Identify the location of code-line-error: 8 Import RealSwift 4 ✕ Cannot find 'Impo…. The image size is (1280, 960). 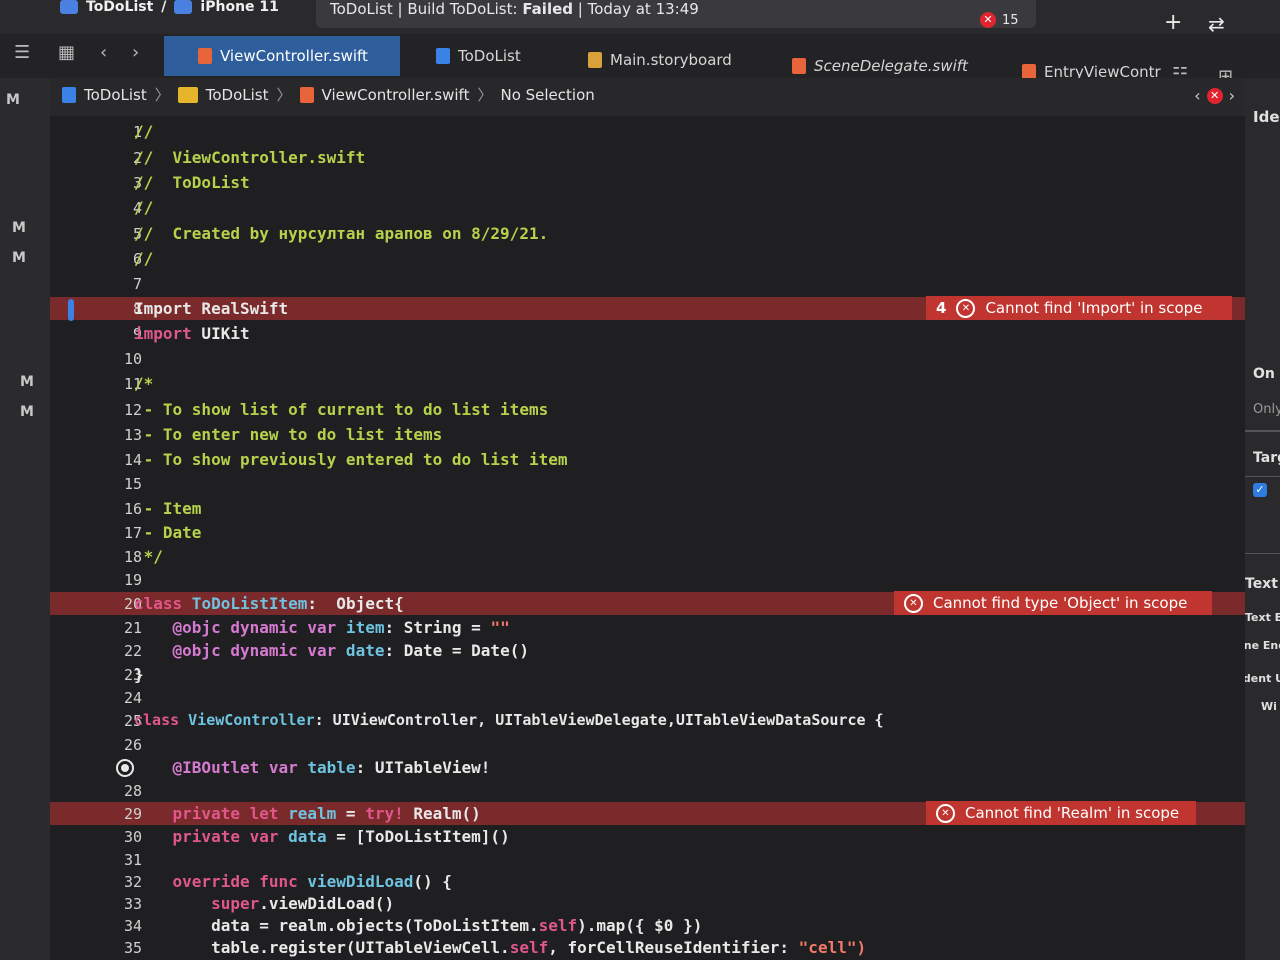
(647, 308).